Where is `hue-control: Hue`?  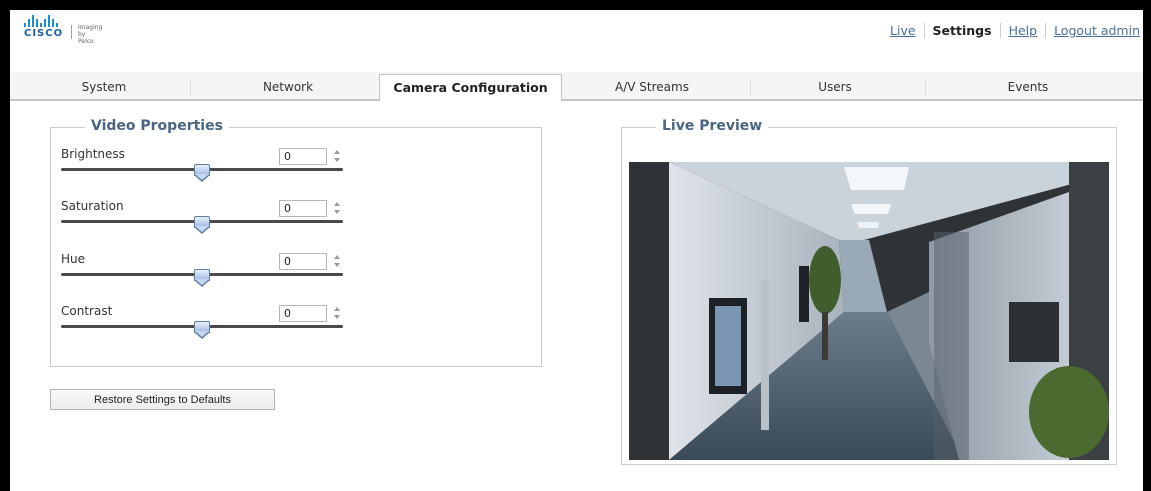
hue-control: Hue is located at coordinates (202, 278).